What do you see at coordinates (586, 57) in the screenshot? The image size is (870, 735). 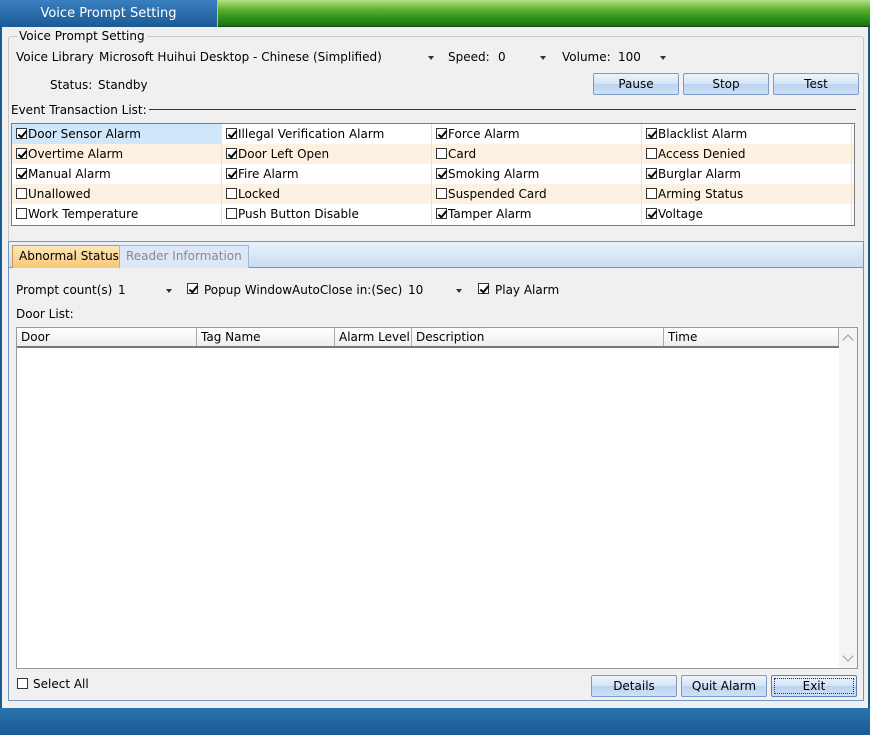 I see `volume-label: Volume:` at bounding box center [586, 57].